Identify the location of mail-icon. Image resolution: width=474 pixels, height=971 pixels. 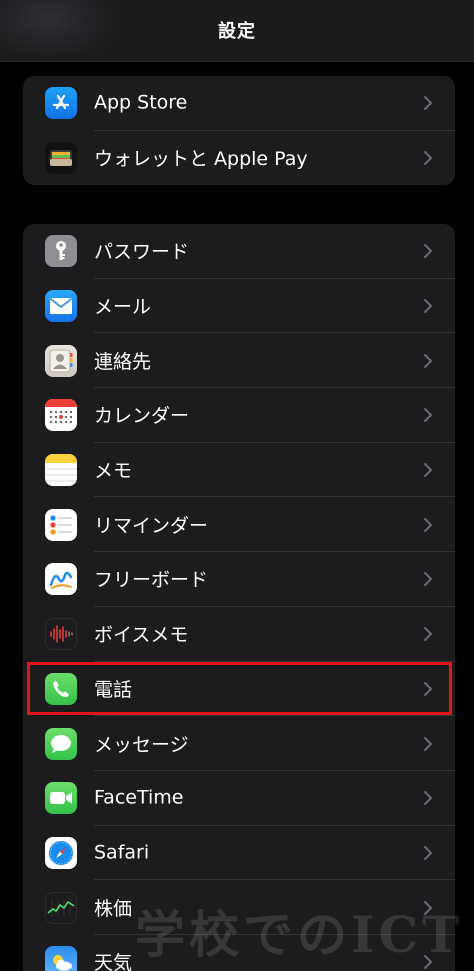
(61, 306).